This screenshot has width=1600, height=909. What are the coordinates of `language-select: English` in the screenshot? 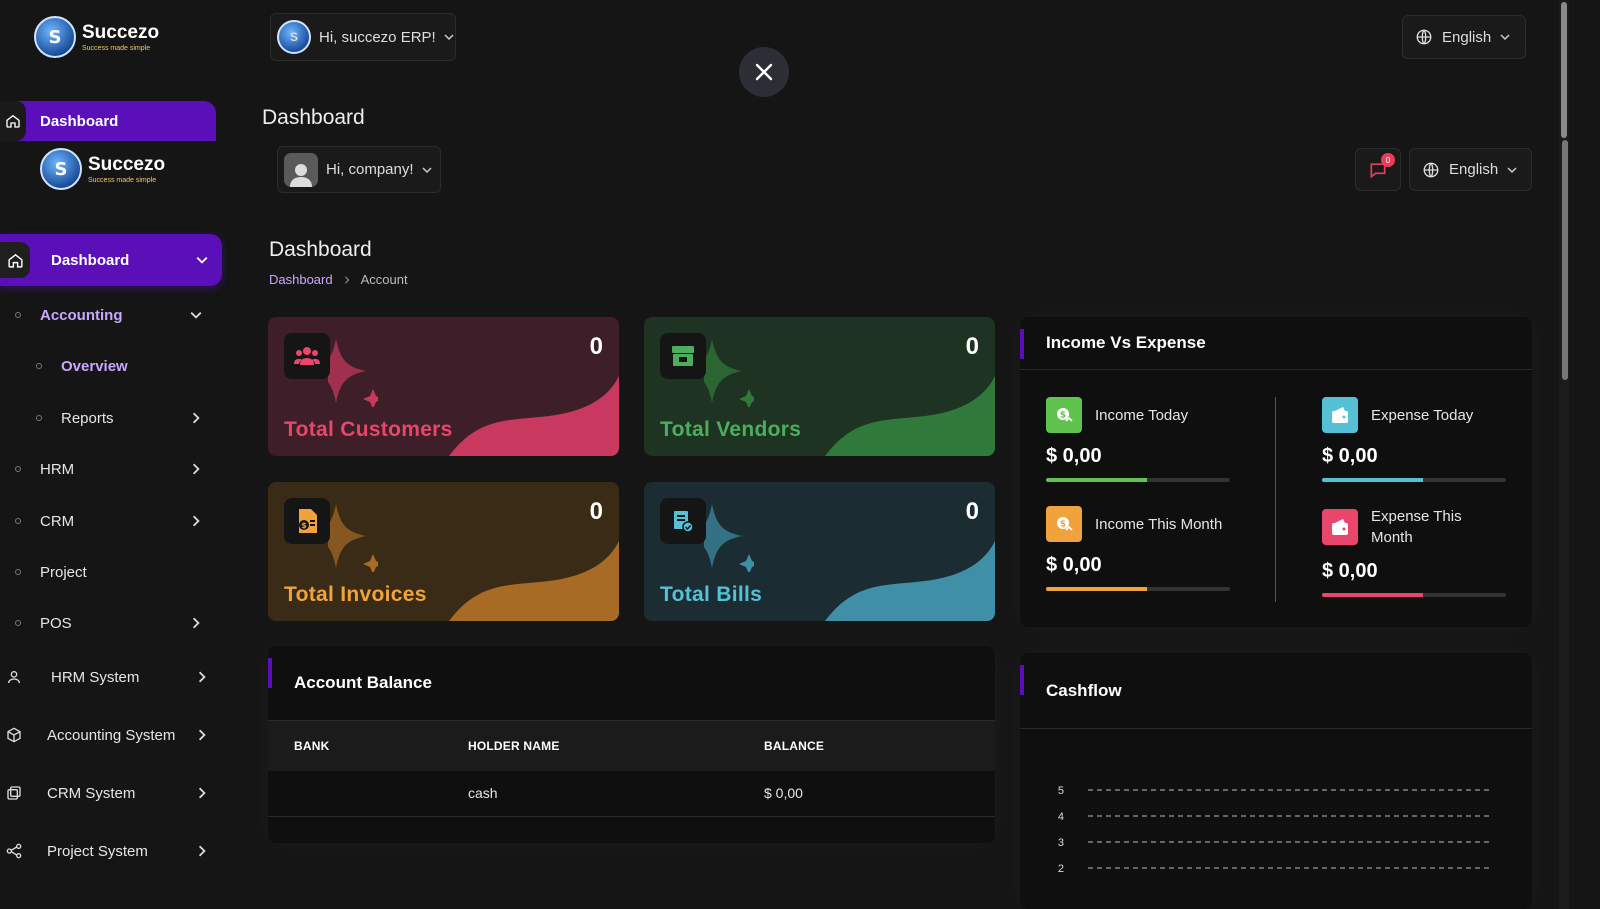 It's located at (1470, 169).